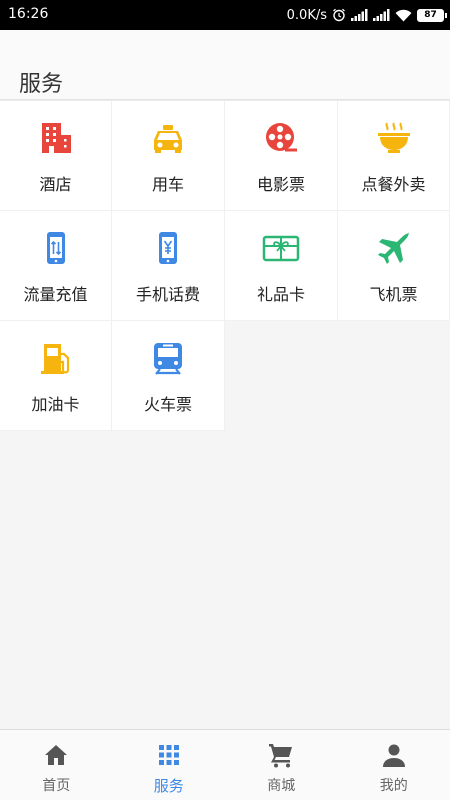  Describe the element at coordinates (167, 184) in the screenshot. I see `service-label: 用车` at that location.